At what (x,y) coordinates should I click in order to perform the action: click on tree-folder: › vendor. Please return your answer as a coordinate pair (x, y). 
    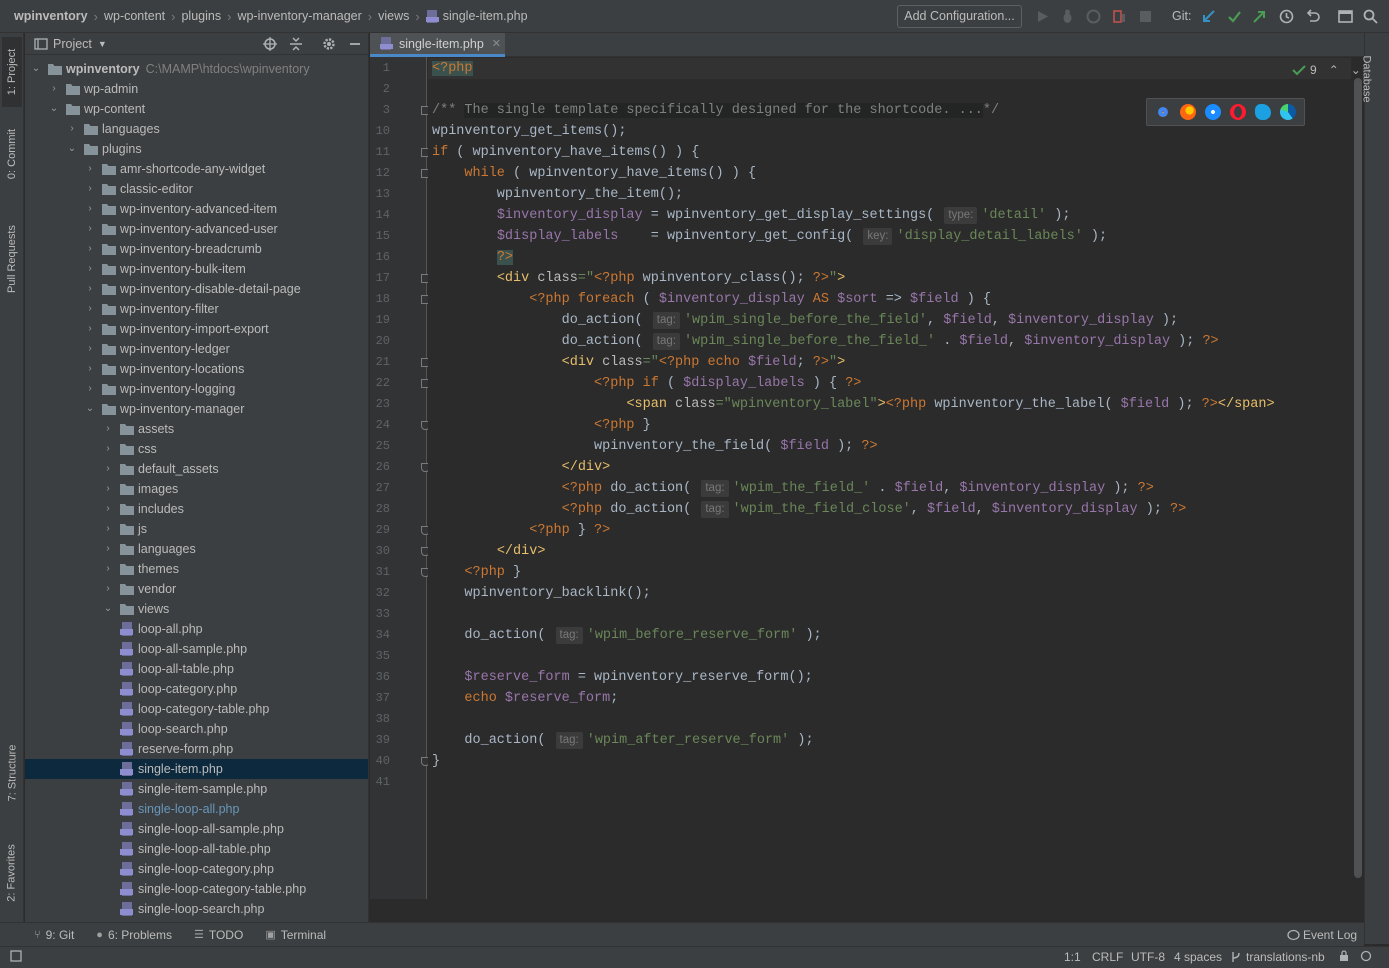
    Looking at the image, I should click on (196, 589).